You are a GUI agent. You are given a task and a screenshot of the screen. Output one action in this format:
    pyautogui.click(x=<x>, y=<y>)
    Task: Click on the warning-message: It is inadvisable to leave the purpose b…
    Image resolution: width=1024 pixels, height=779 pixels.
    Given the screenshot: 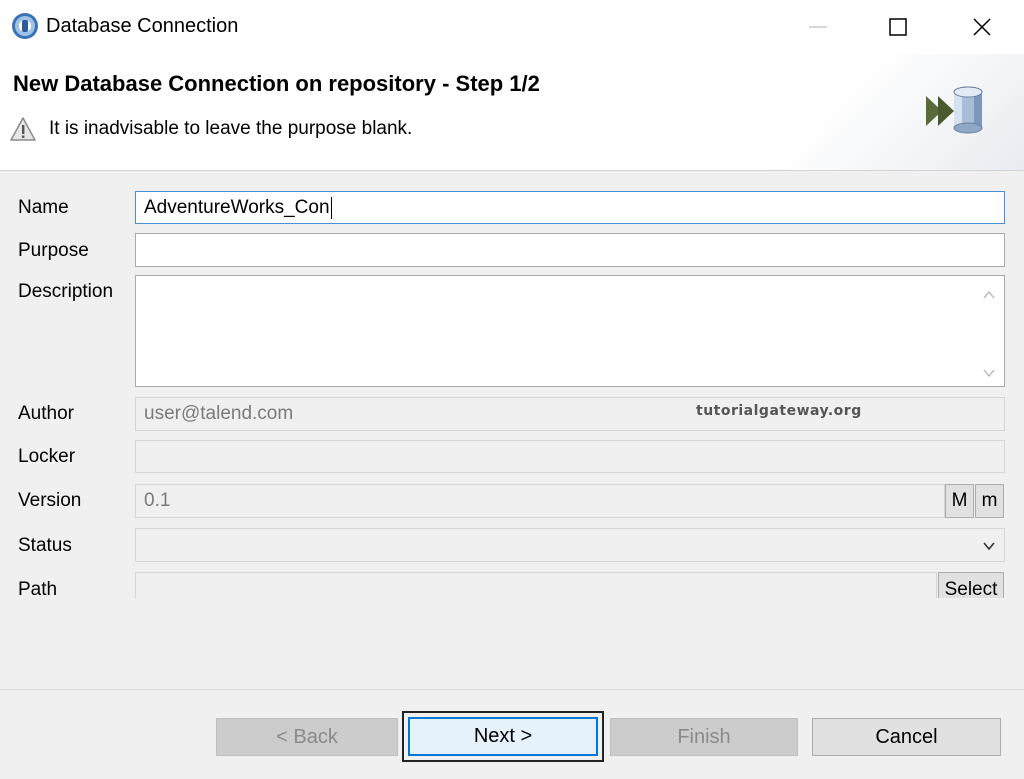 What is the action you would take?
    pyautogui.click(x=231, y=128)
    